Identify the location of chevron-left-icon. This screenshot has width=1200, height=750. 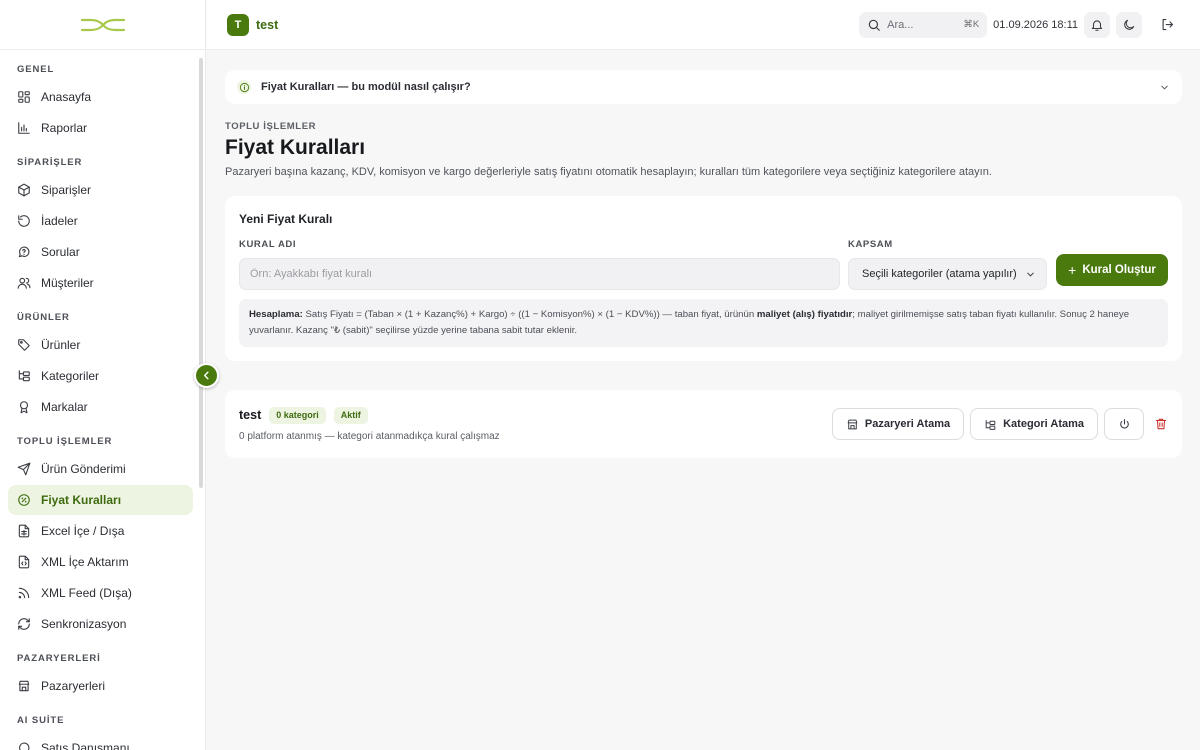
(206, 375).